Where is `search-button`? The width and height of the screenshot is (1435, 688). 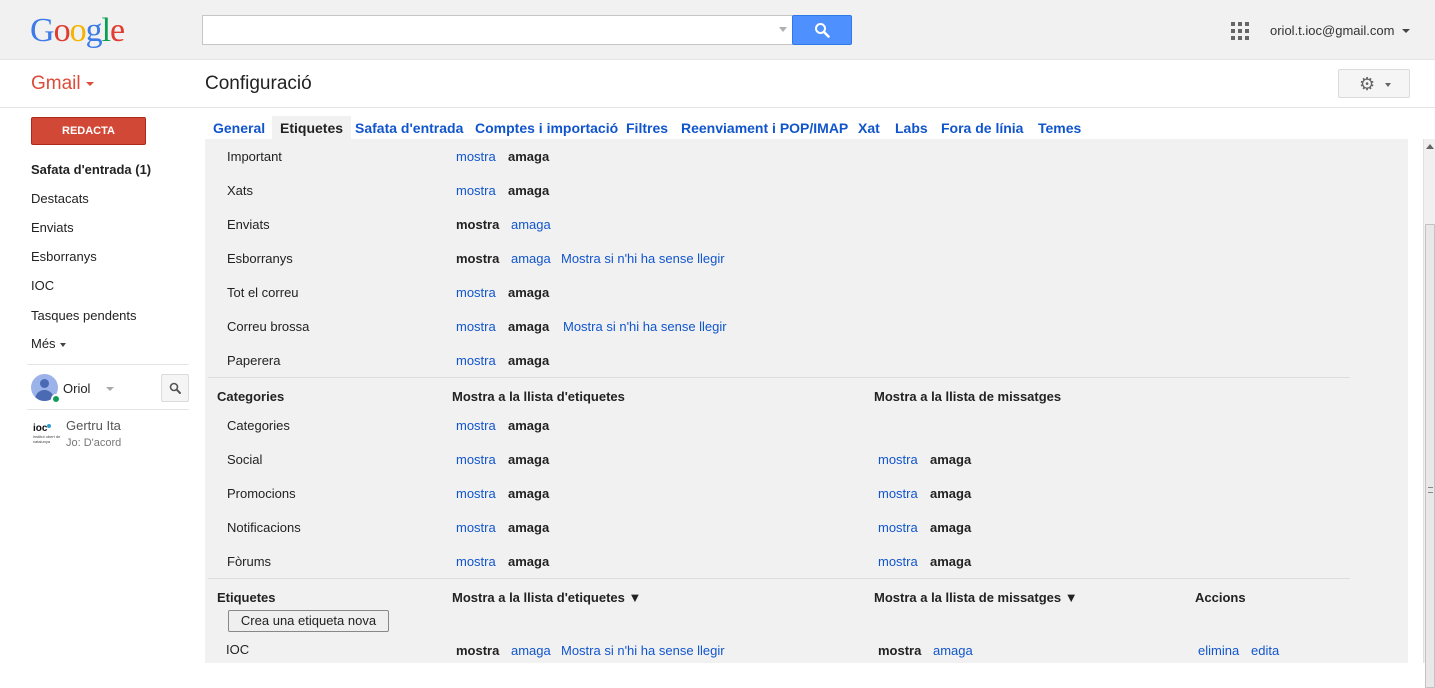
search-button is located at coordinates (822, 30).